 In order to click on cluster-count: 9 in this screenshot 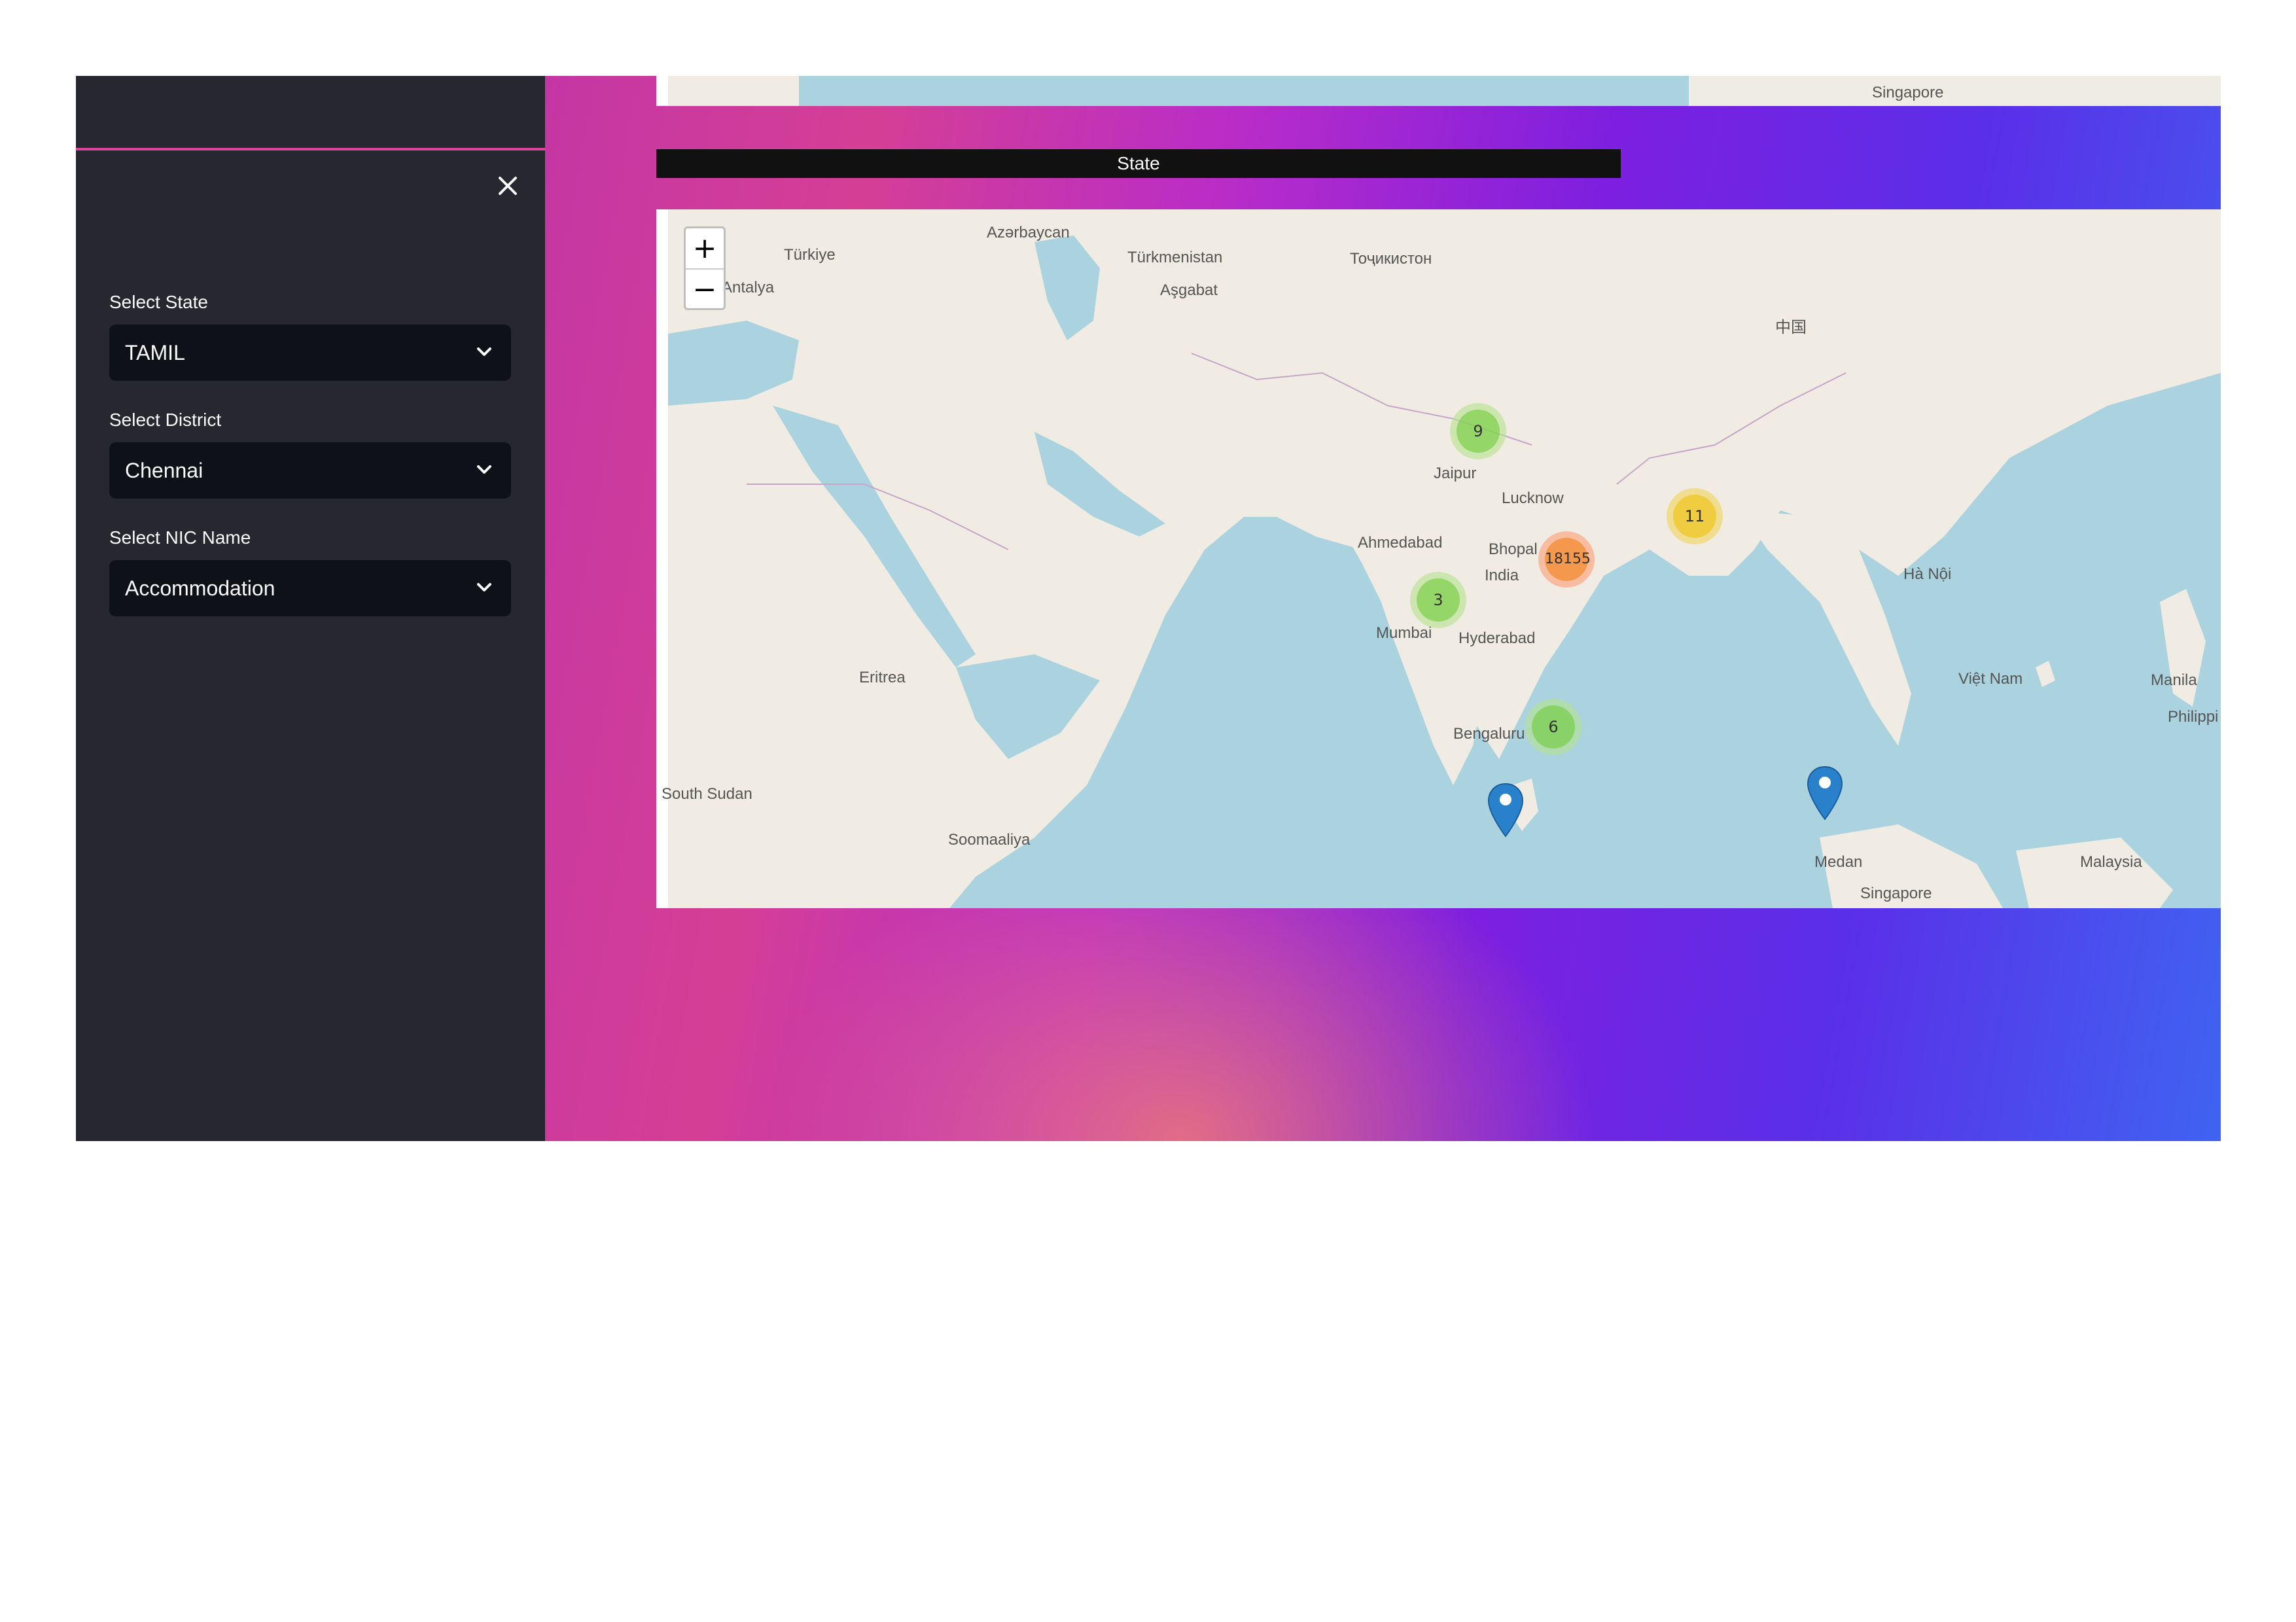, I will do `click(1479, 431)`.